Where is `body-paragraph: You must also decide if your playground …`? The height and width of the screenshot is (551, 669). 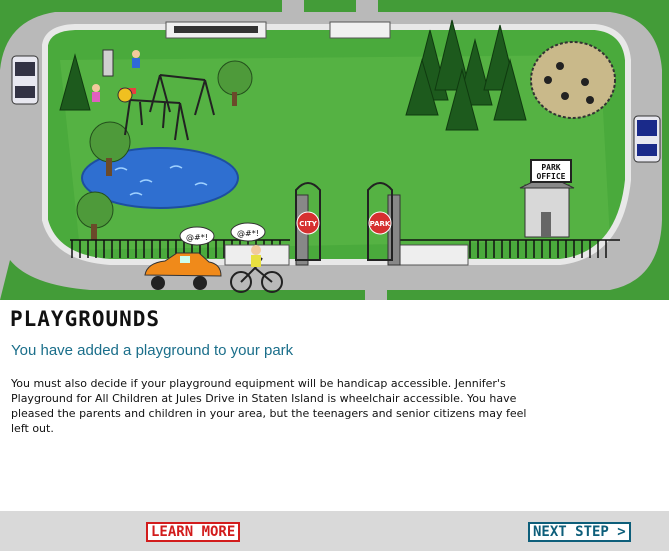 body-paragraph: You must also decide if your playground … is located at coordinates (269, 406).